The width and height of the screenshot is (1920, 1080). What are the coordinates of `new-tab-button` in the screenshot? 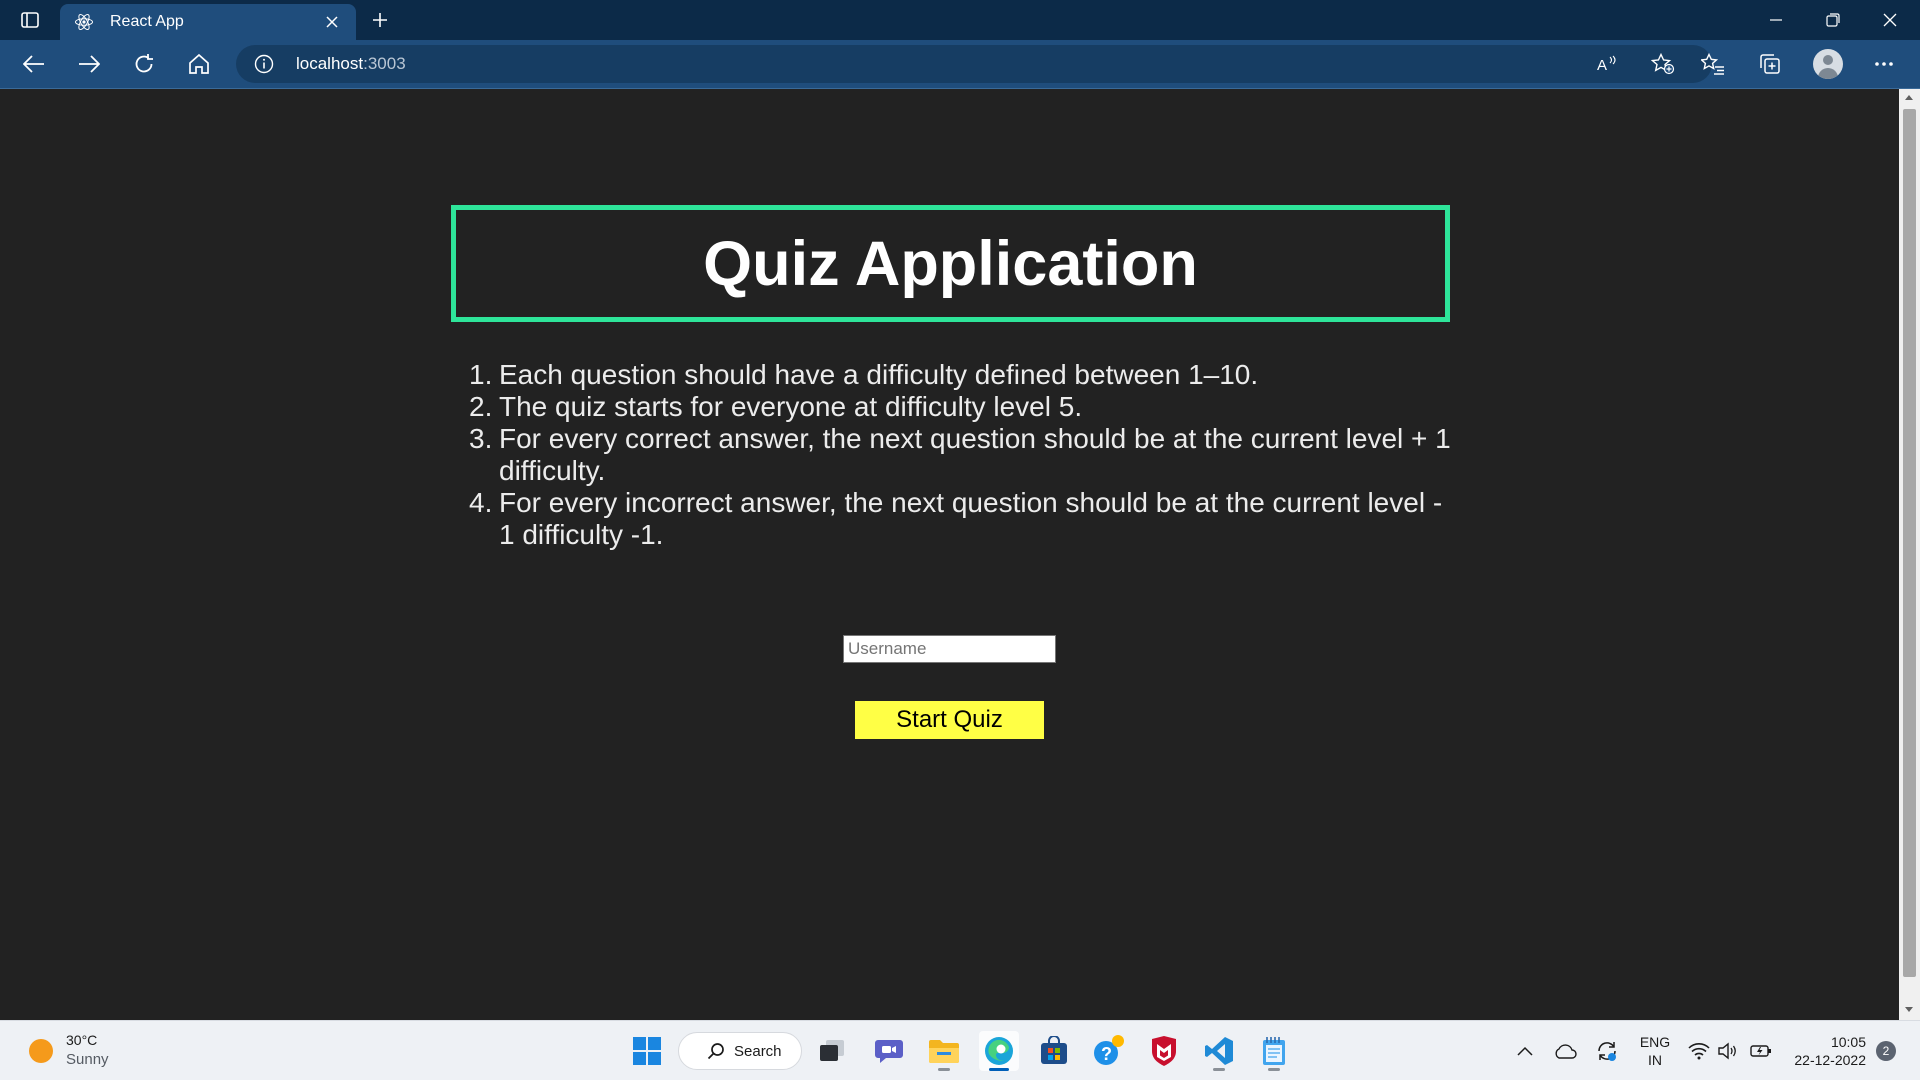 It's located at (380, 20).